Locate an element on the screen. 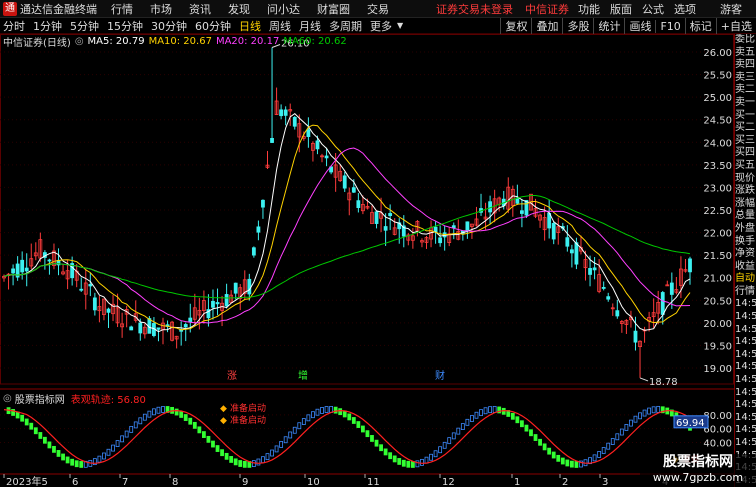 Image resolution: width=756 pixels, height=487 pixels. menu-formula: 公式 is located at coordinates (653, 9).